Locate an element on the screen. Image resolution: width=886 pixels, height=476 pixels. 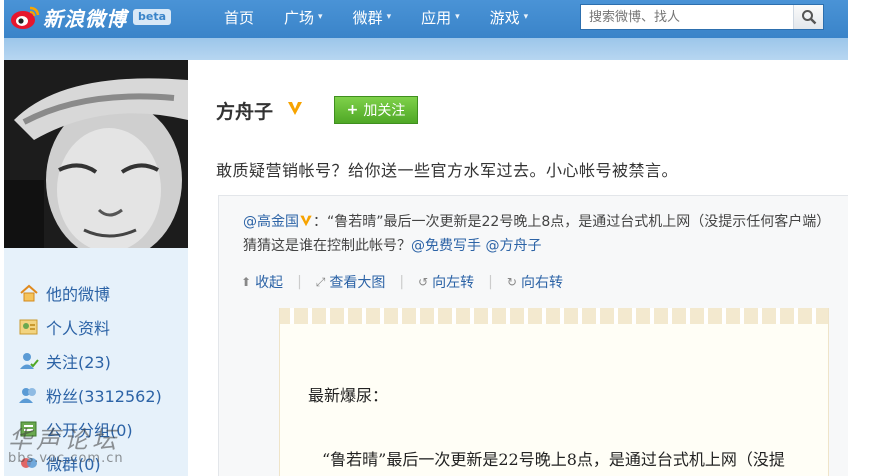
search-icon is located at coordinates (808, 17).